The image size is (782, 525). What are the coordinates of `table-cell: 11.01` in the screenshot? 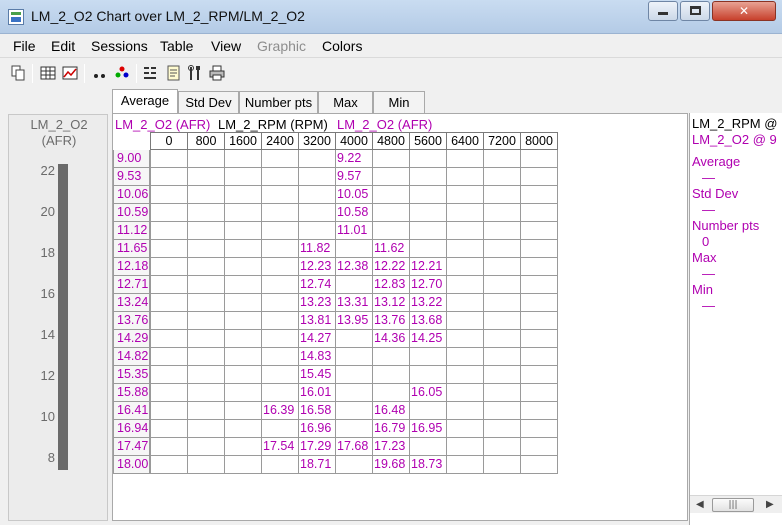 It's located at (354, 231).